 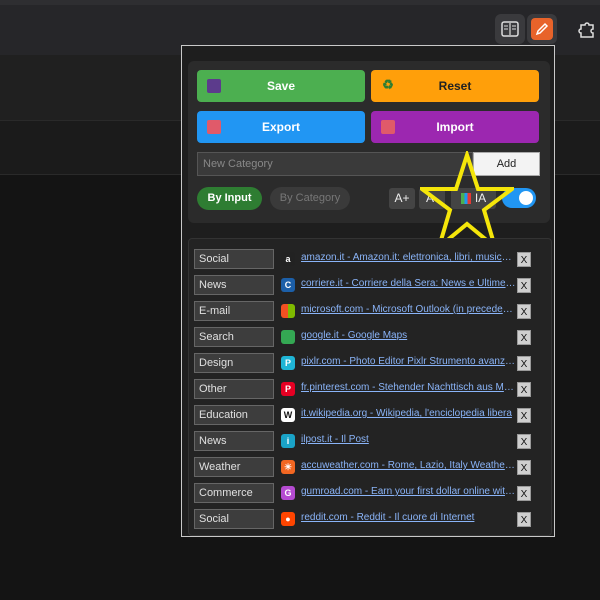 I want to click on category-field: Other, so click(x=234, y=389).